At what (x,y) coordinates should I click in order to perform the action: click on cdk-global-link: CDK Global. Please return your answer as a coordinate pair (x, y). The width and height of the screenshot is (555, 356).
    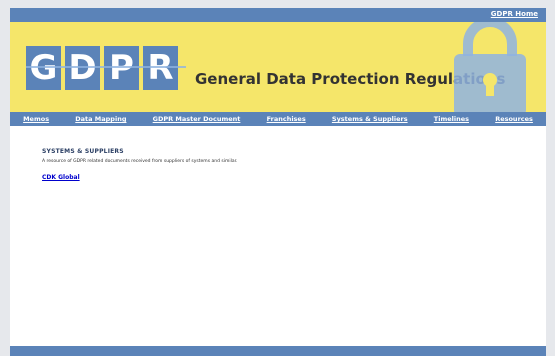
    Looking at the image, I should click on (61, 177).